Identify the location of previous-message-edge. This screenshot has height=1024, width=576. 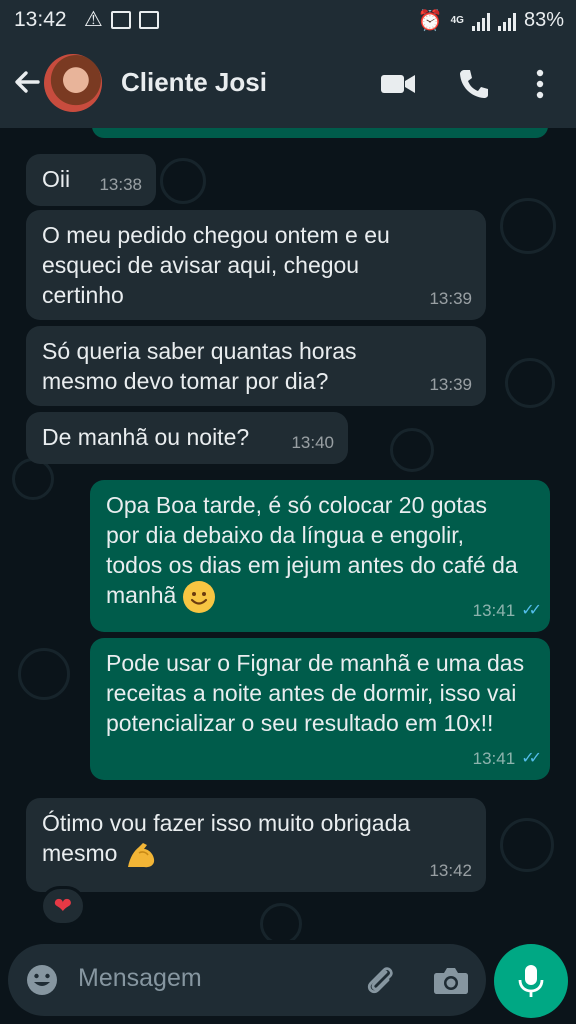
(320, 133).